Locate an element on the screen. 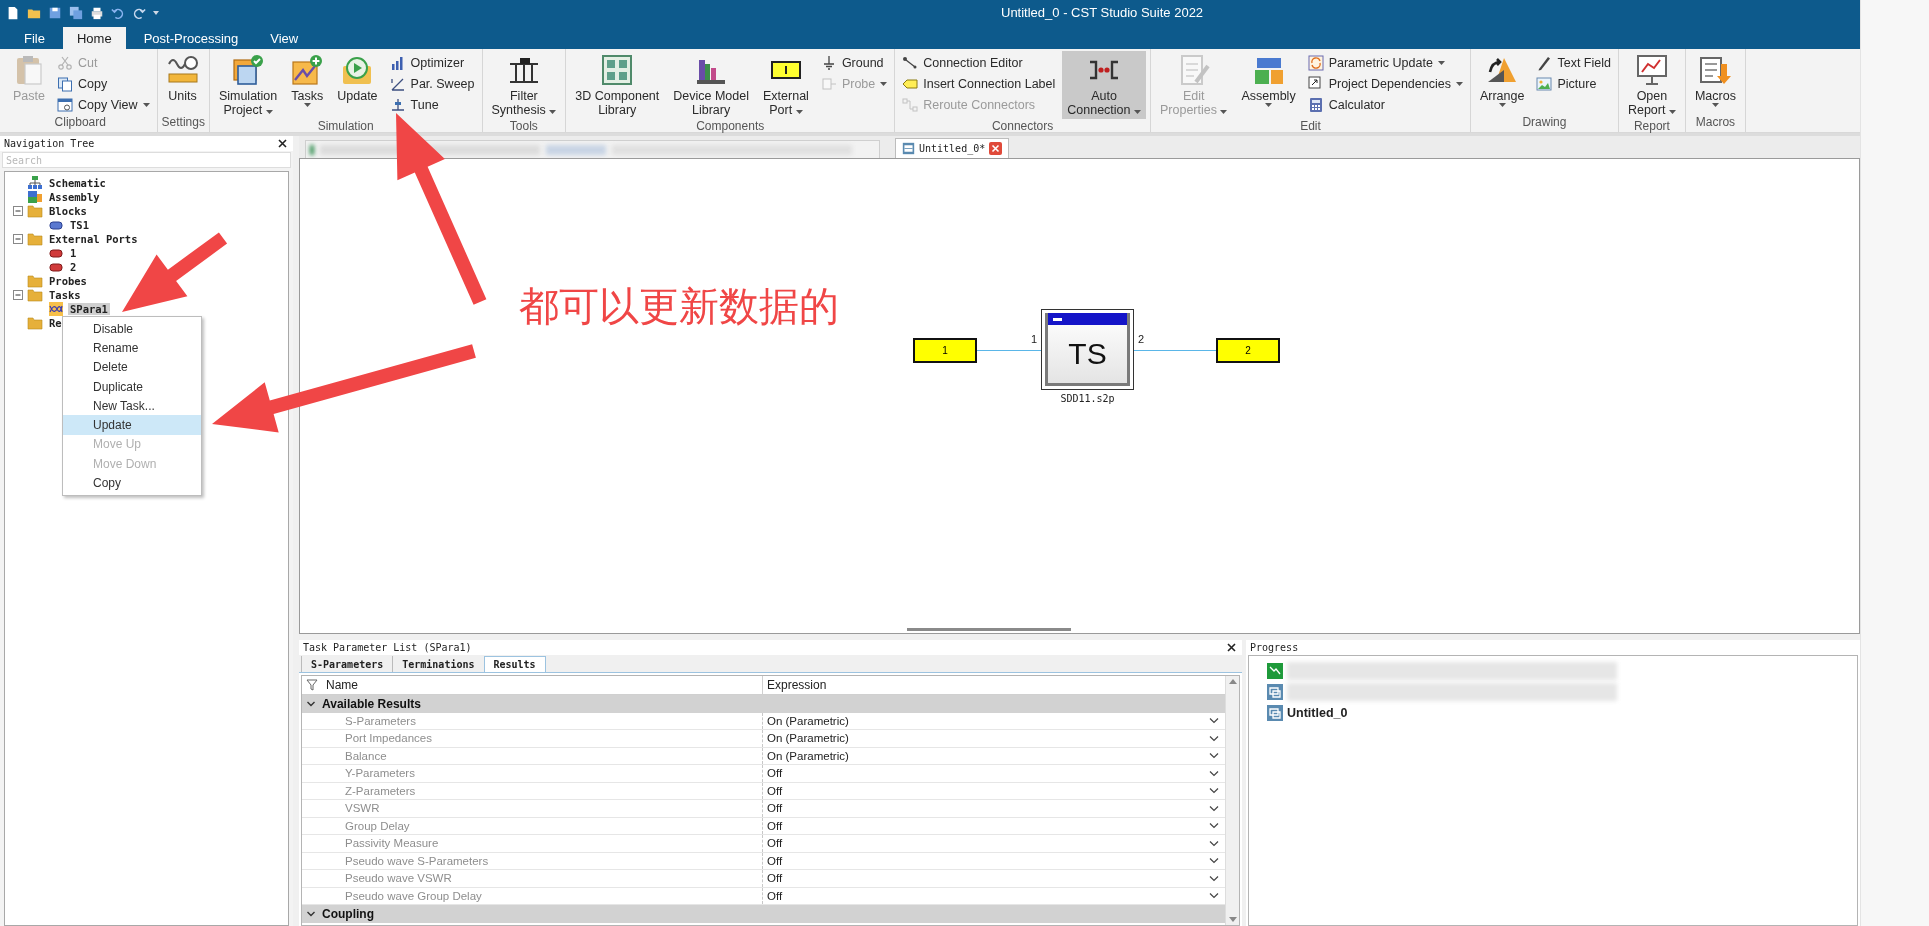  touchstone-block: TS is located at coordinates (1087, 349).